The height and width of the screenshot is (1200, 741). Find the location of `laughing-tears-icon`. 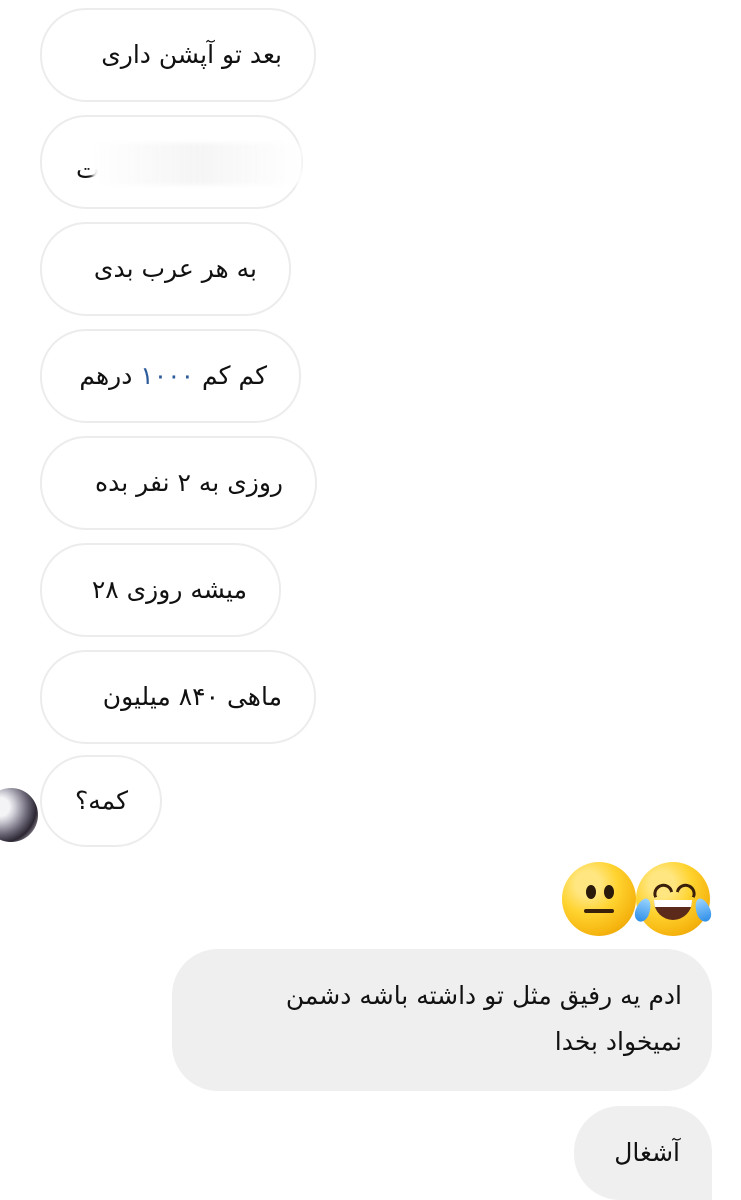

laughing-tears-icon is located at coordinates (673, 899).